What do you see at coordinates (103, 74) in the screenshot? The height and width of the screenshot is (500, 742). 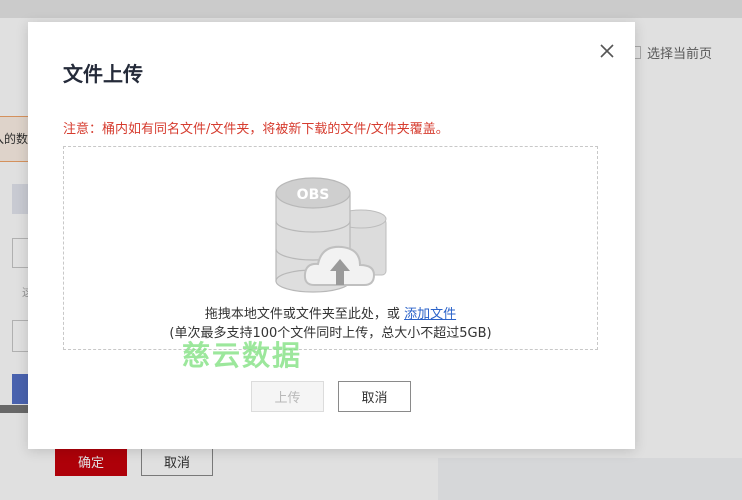 I see `dialog-title: 文件上传` at bounding box center [103, 74].